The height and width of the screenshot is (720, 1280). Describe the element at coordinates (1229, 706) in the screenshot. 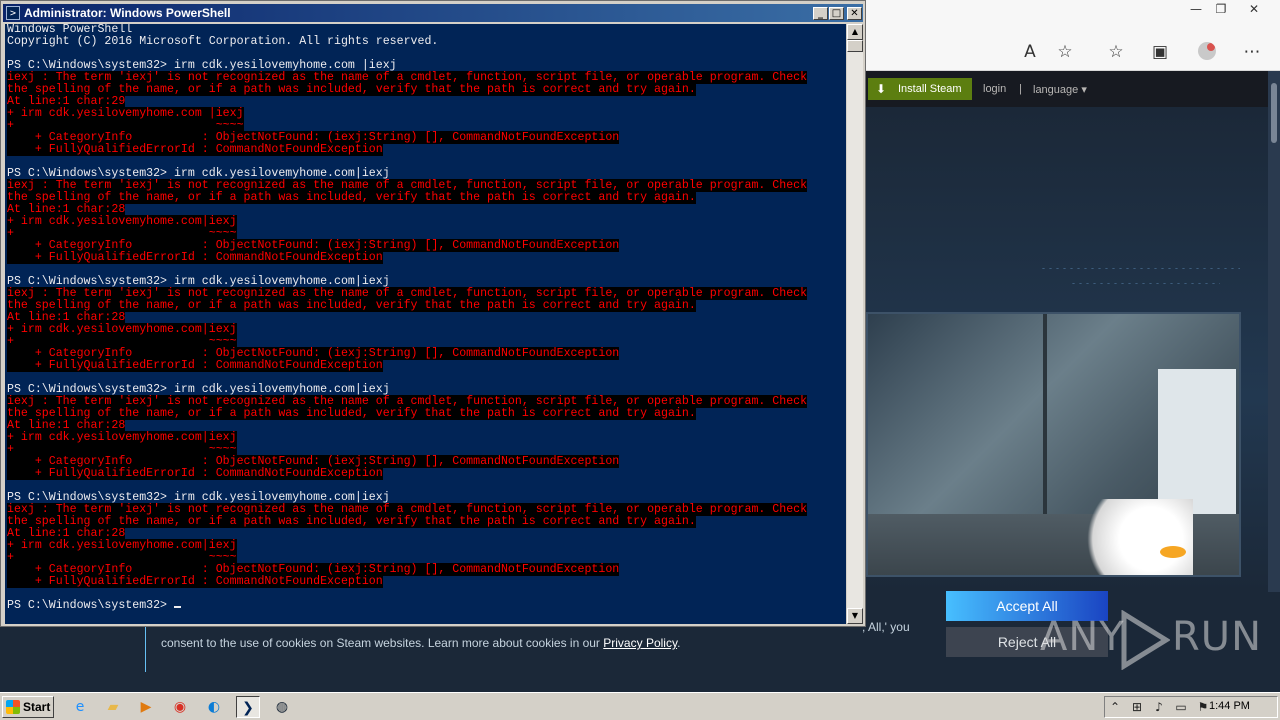

I see `clock: 1:44 PM` at that location.